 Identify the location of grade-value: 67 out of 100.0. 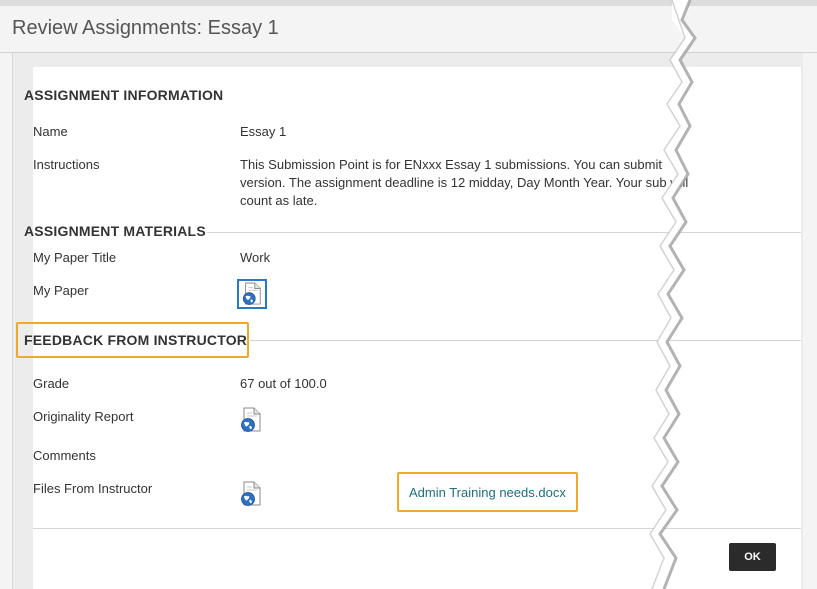
(283, 383).